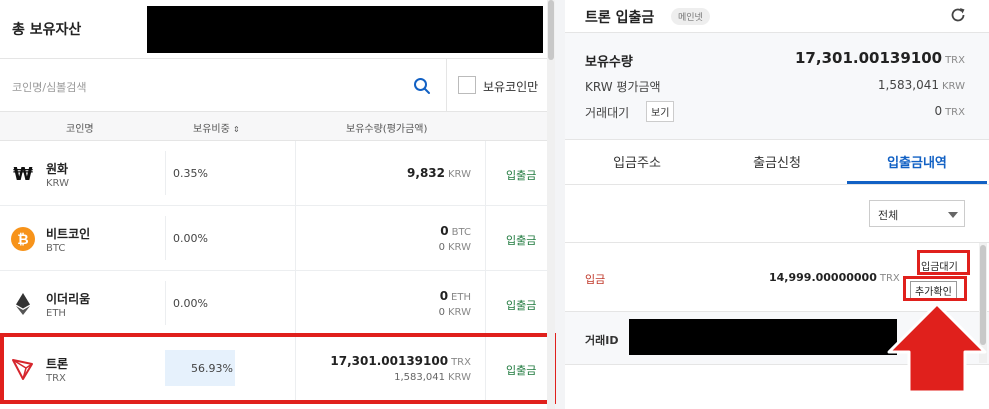  Describe the element at coordinates (273, 303) in the screenshot. I see `table-row: 이더리움 ETH 0.00% 0 ETH 0 KRW 입출금` at that location.